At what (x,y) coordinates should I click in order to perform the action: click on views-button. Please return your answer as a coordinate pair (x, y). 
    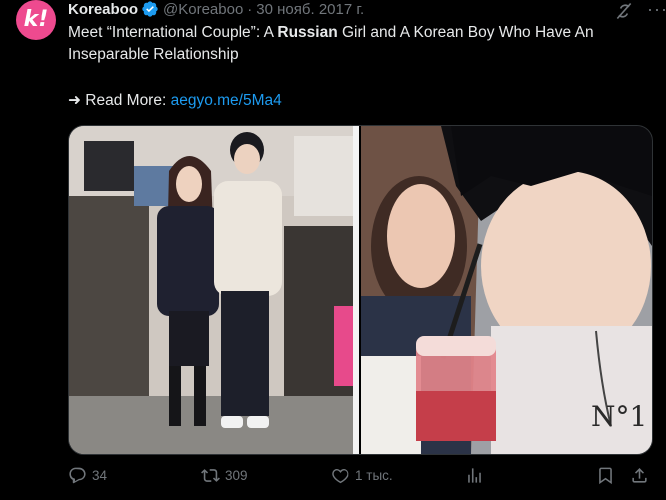
    Looking at the image, I should click on (477, 475).